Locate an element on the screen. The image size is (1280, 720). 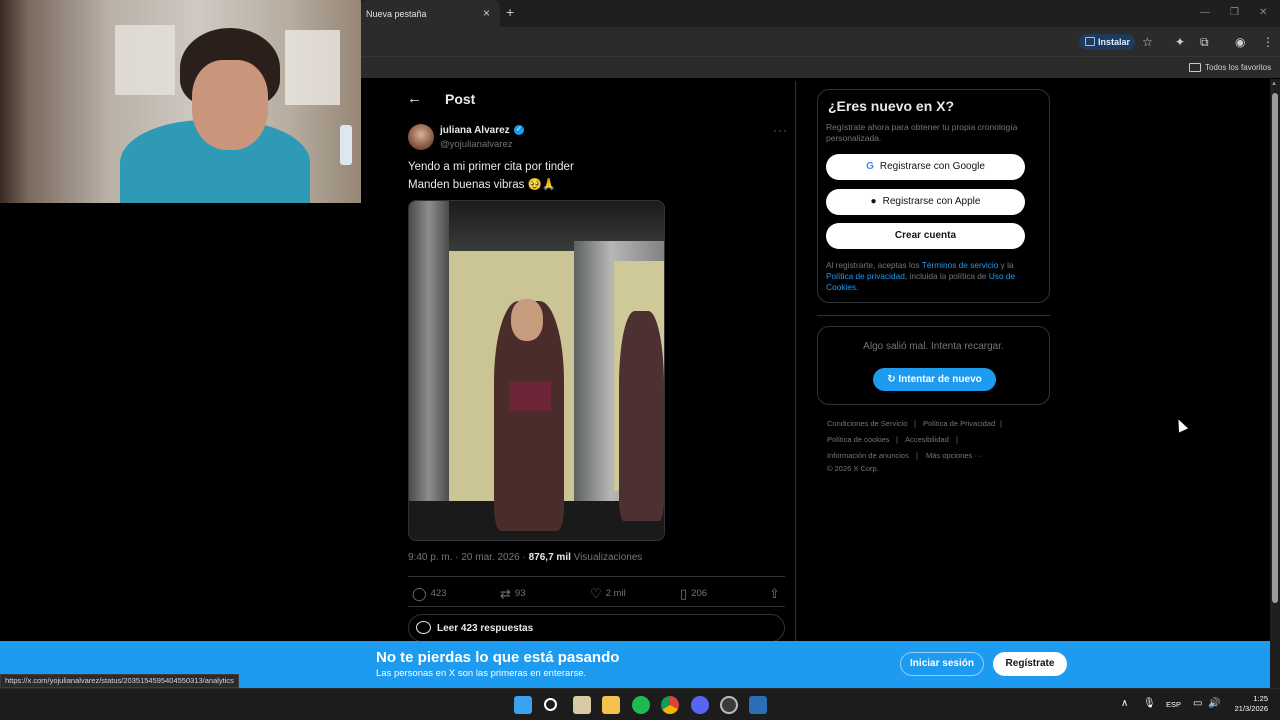
file-explorer-icon is located at coordinates (611, 705).